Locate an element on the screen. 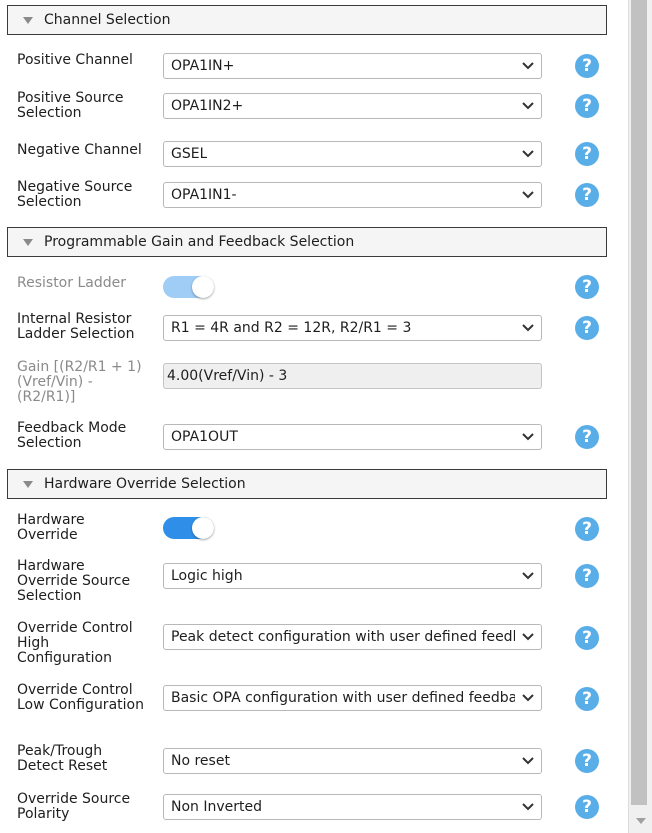 This screenshot has width=652, height=833. positive-source-label: Positive Source Selection is located at coordinates (70, 105).